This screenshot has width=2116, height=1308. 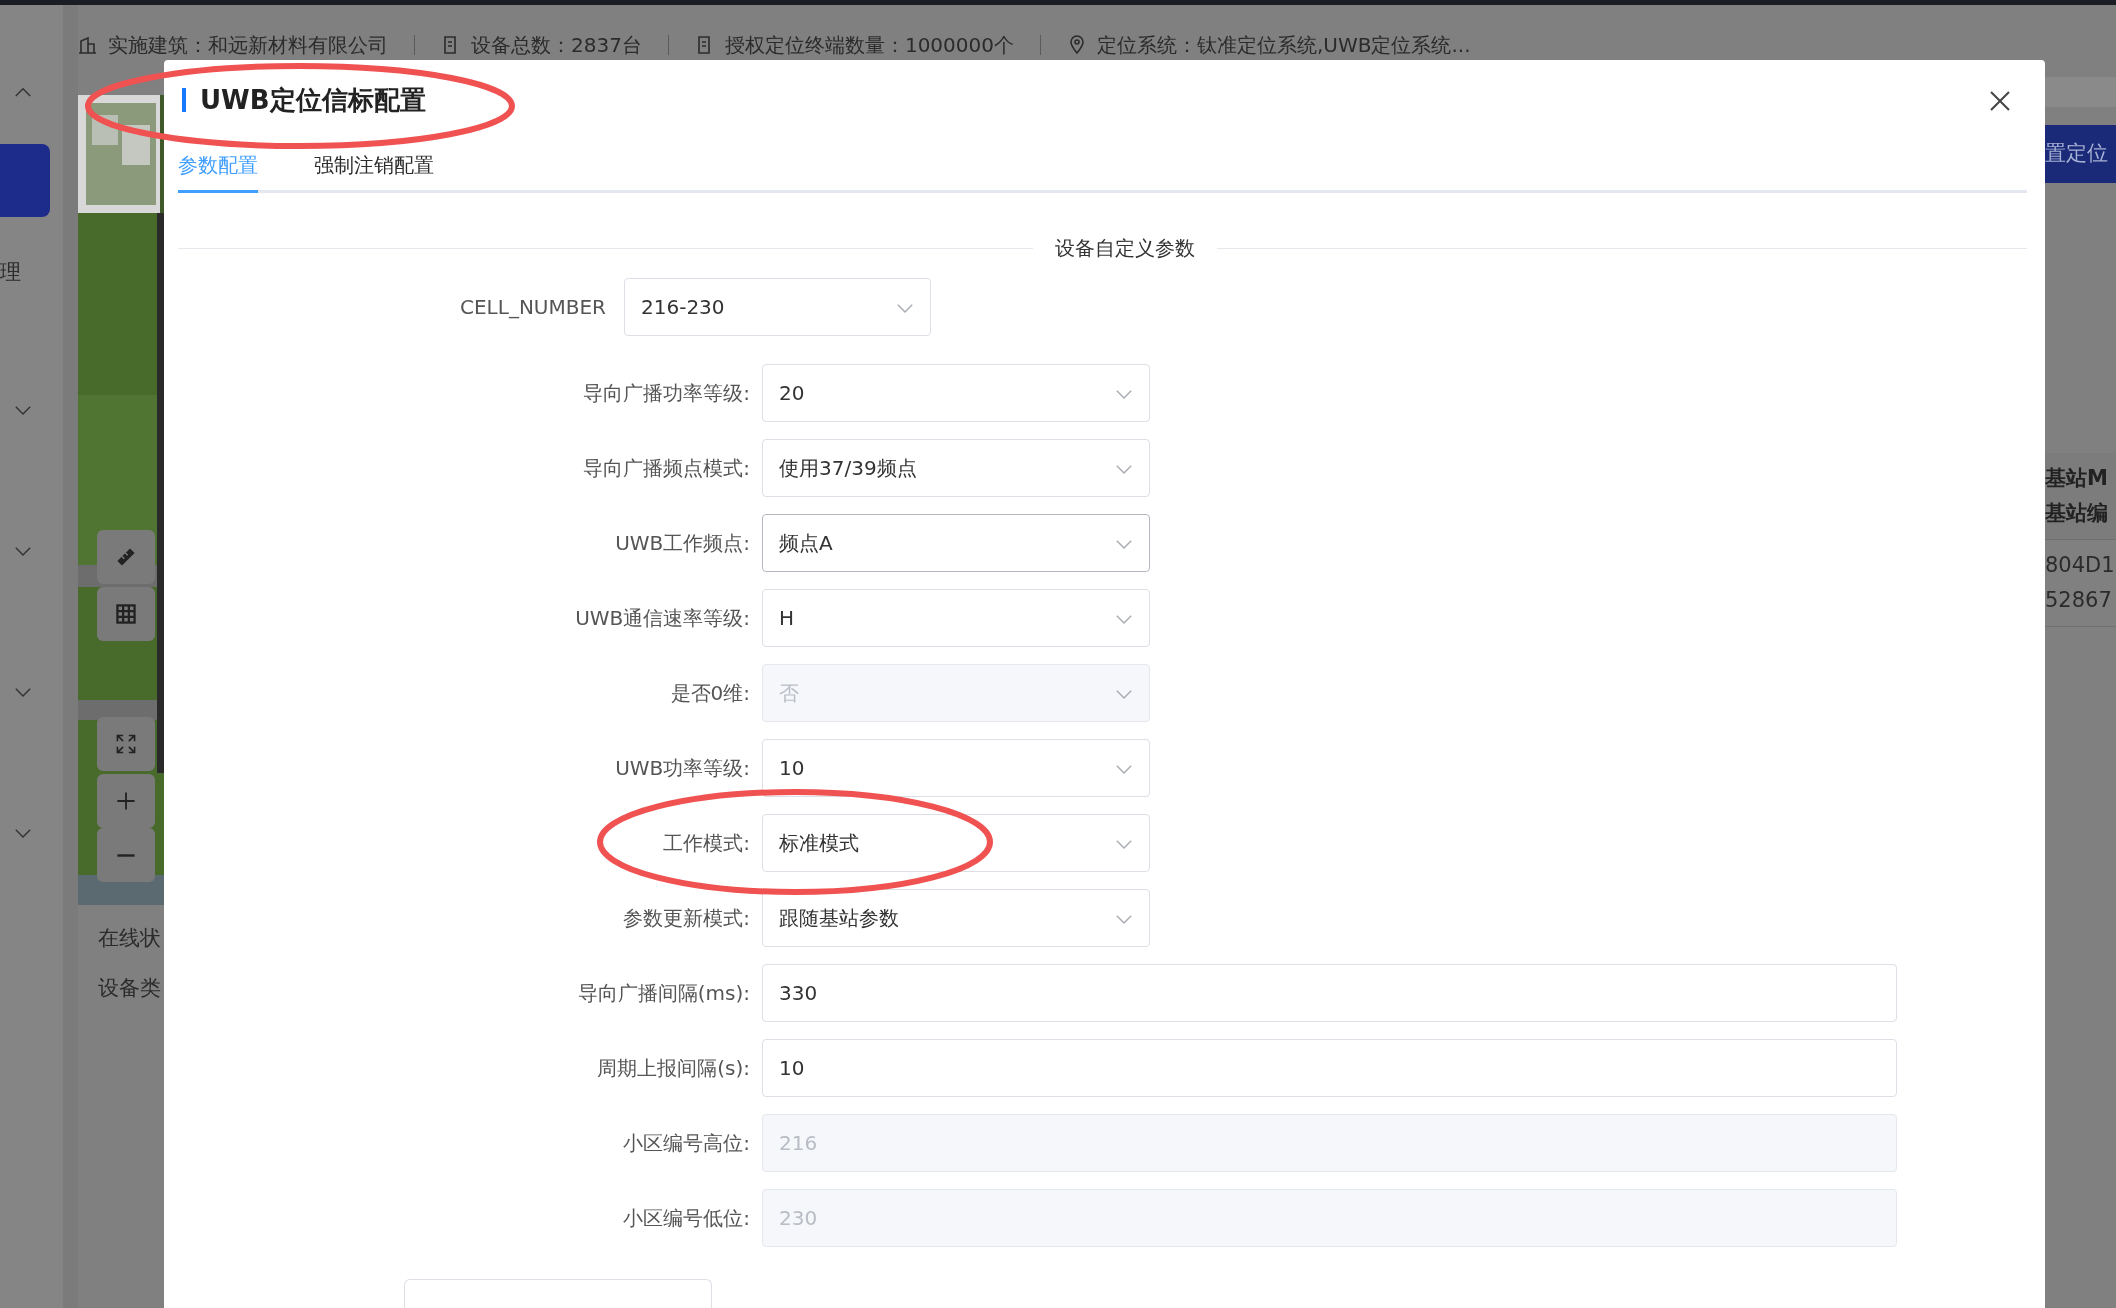 What do you see at coordinates (129, 938) in the screenshot?
I see `detail-label: 在线状` at bounding box center [129, 938].